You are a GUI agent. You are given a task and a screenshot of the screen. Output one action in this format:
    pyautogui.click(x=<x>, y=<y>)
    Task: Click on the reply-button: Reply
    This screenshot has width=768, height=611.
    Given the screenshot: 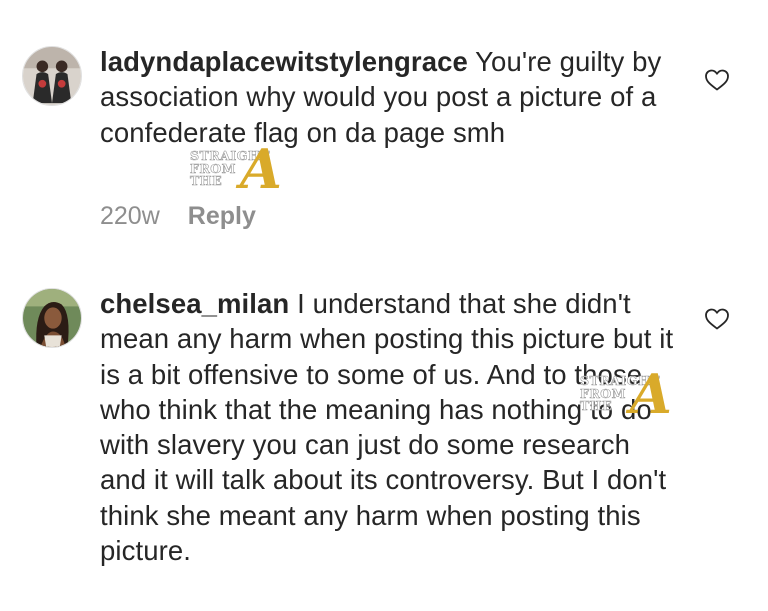 What is the action you would take?
    pyautogui.click(x=222, y=216)
    